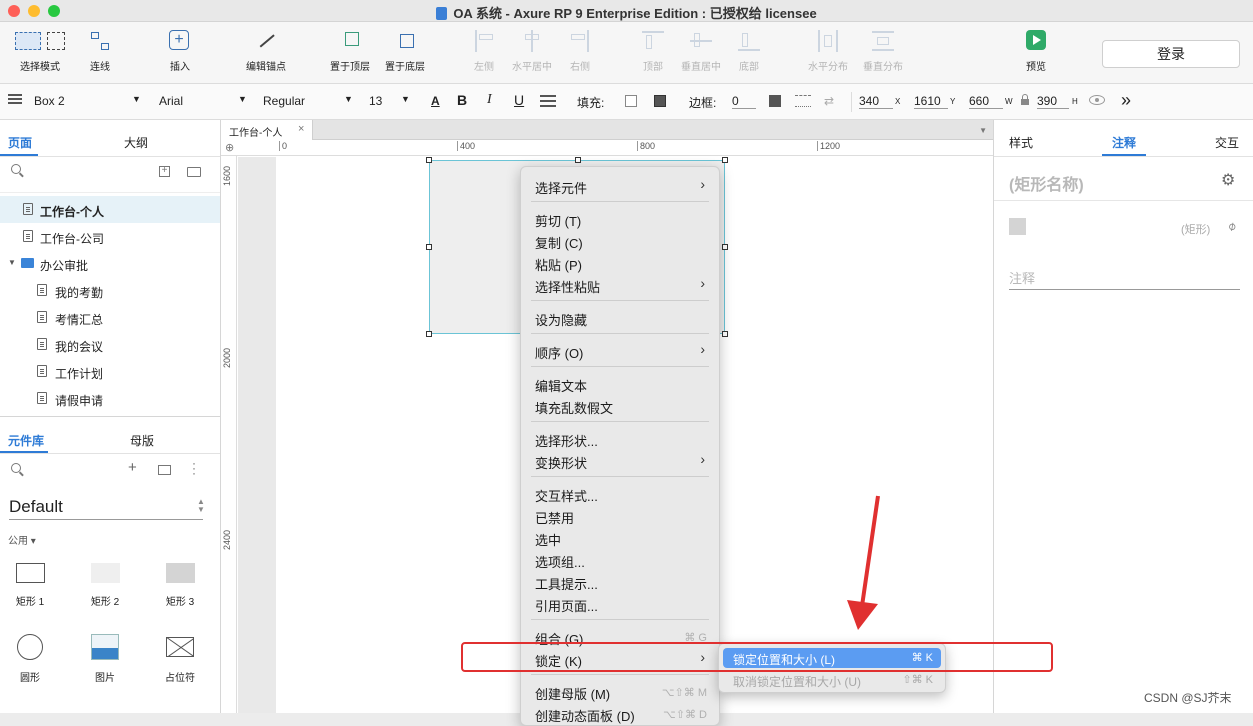 This screenshot has width=1253, height=726. Describe the element at coordinates (863, 562) in the screenshot. I see `annotation-arrow-icon` at that location.